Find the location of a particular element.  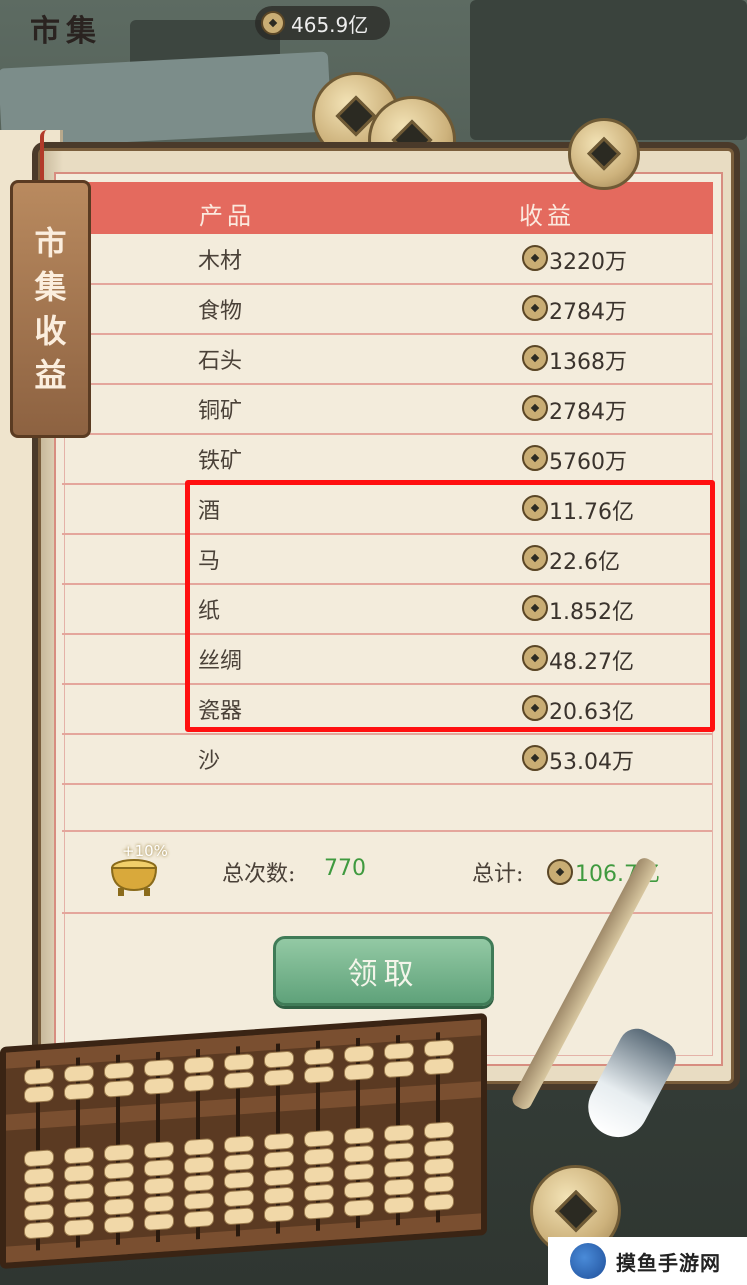

watermark: 摸鱼手游网 is located at coordinates (647, 1261).